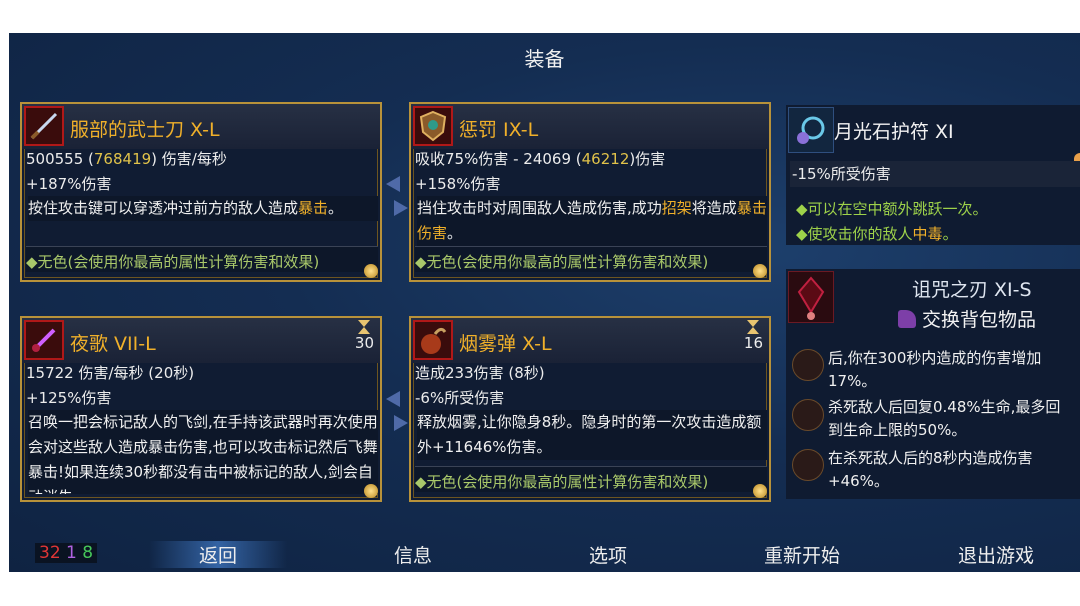 Image resolution: width=1080 pixels, height=606 pixels. What do you see at coordinates (544, 59) in the screenshot?
I see `screen-title: 装备` at bounding box center [544, 59].